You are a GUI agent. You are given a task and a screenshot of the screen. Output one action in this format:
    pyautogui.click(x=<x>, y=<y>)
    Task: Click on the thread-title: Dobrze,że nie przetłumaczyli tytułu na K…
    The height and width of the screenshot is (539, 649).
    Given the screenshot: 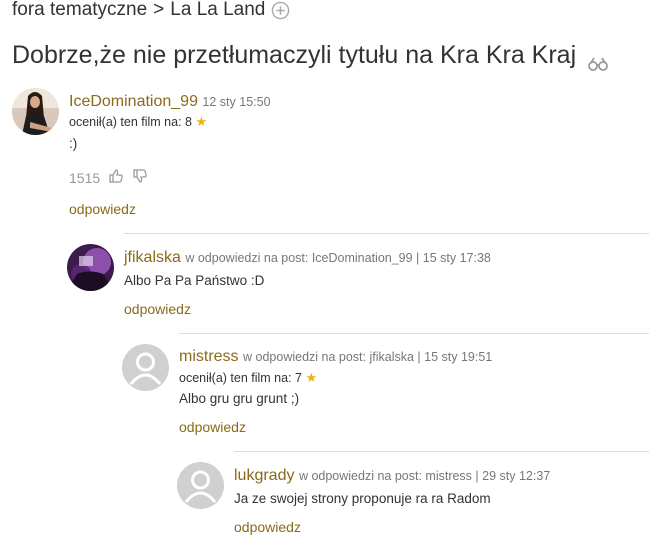 What is the action you would take?
    pyautogui.click(x=310, y=56)
    